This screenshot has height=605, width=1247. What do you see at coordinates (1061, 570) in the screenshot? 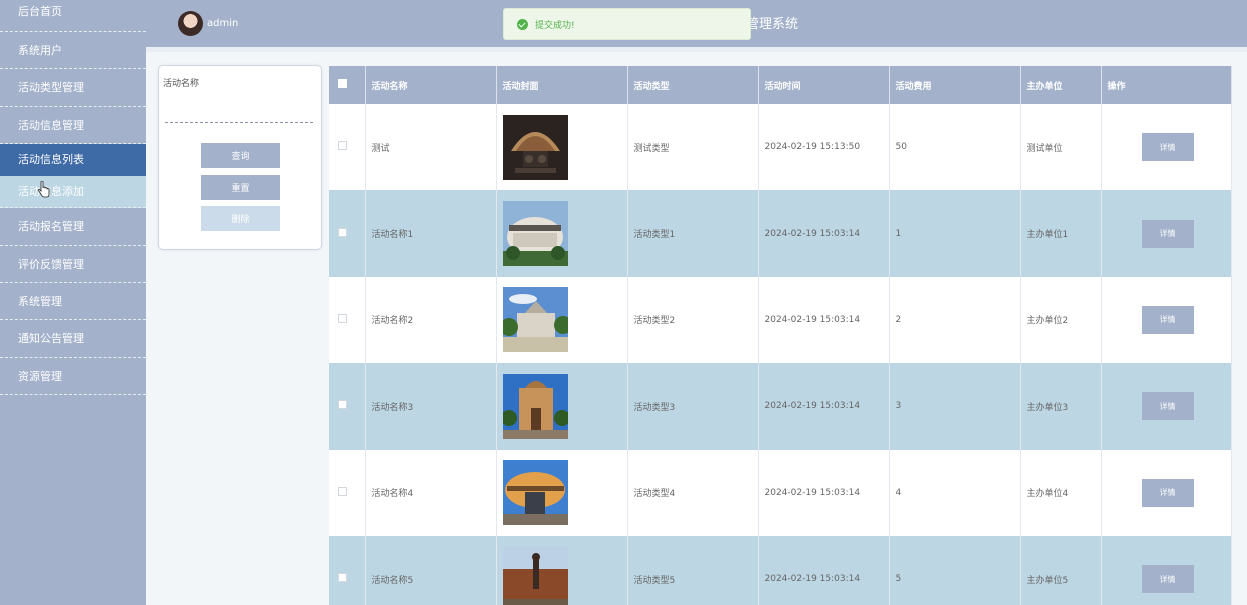
I see `activity-organizer: 主办单位5` at bounding box center [1061, 570].